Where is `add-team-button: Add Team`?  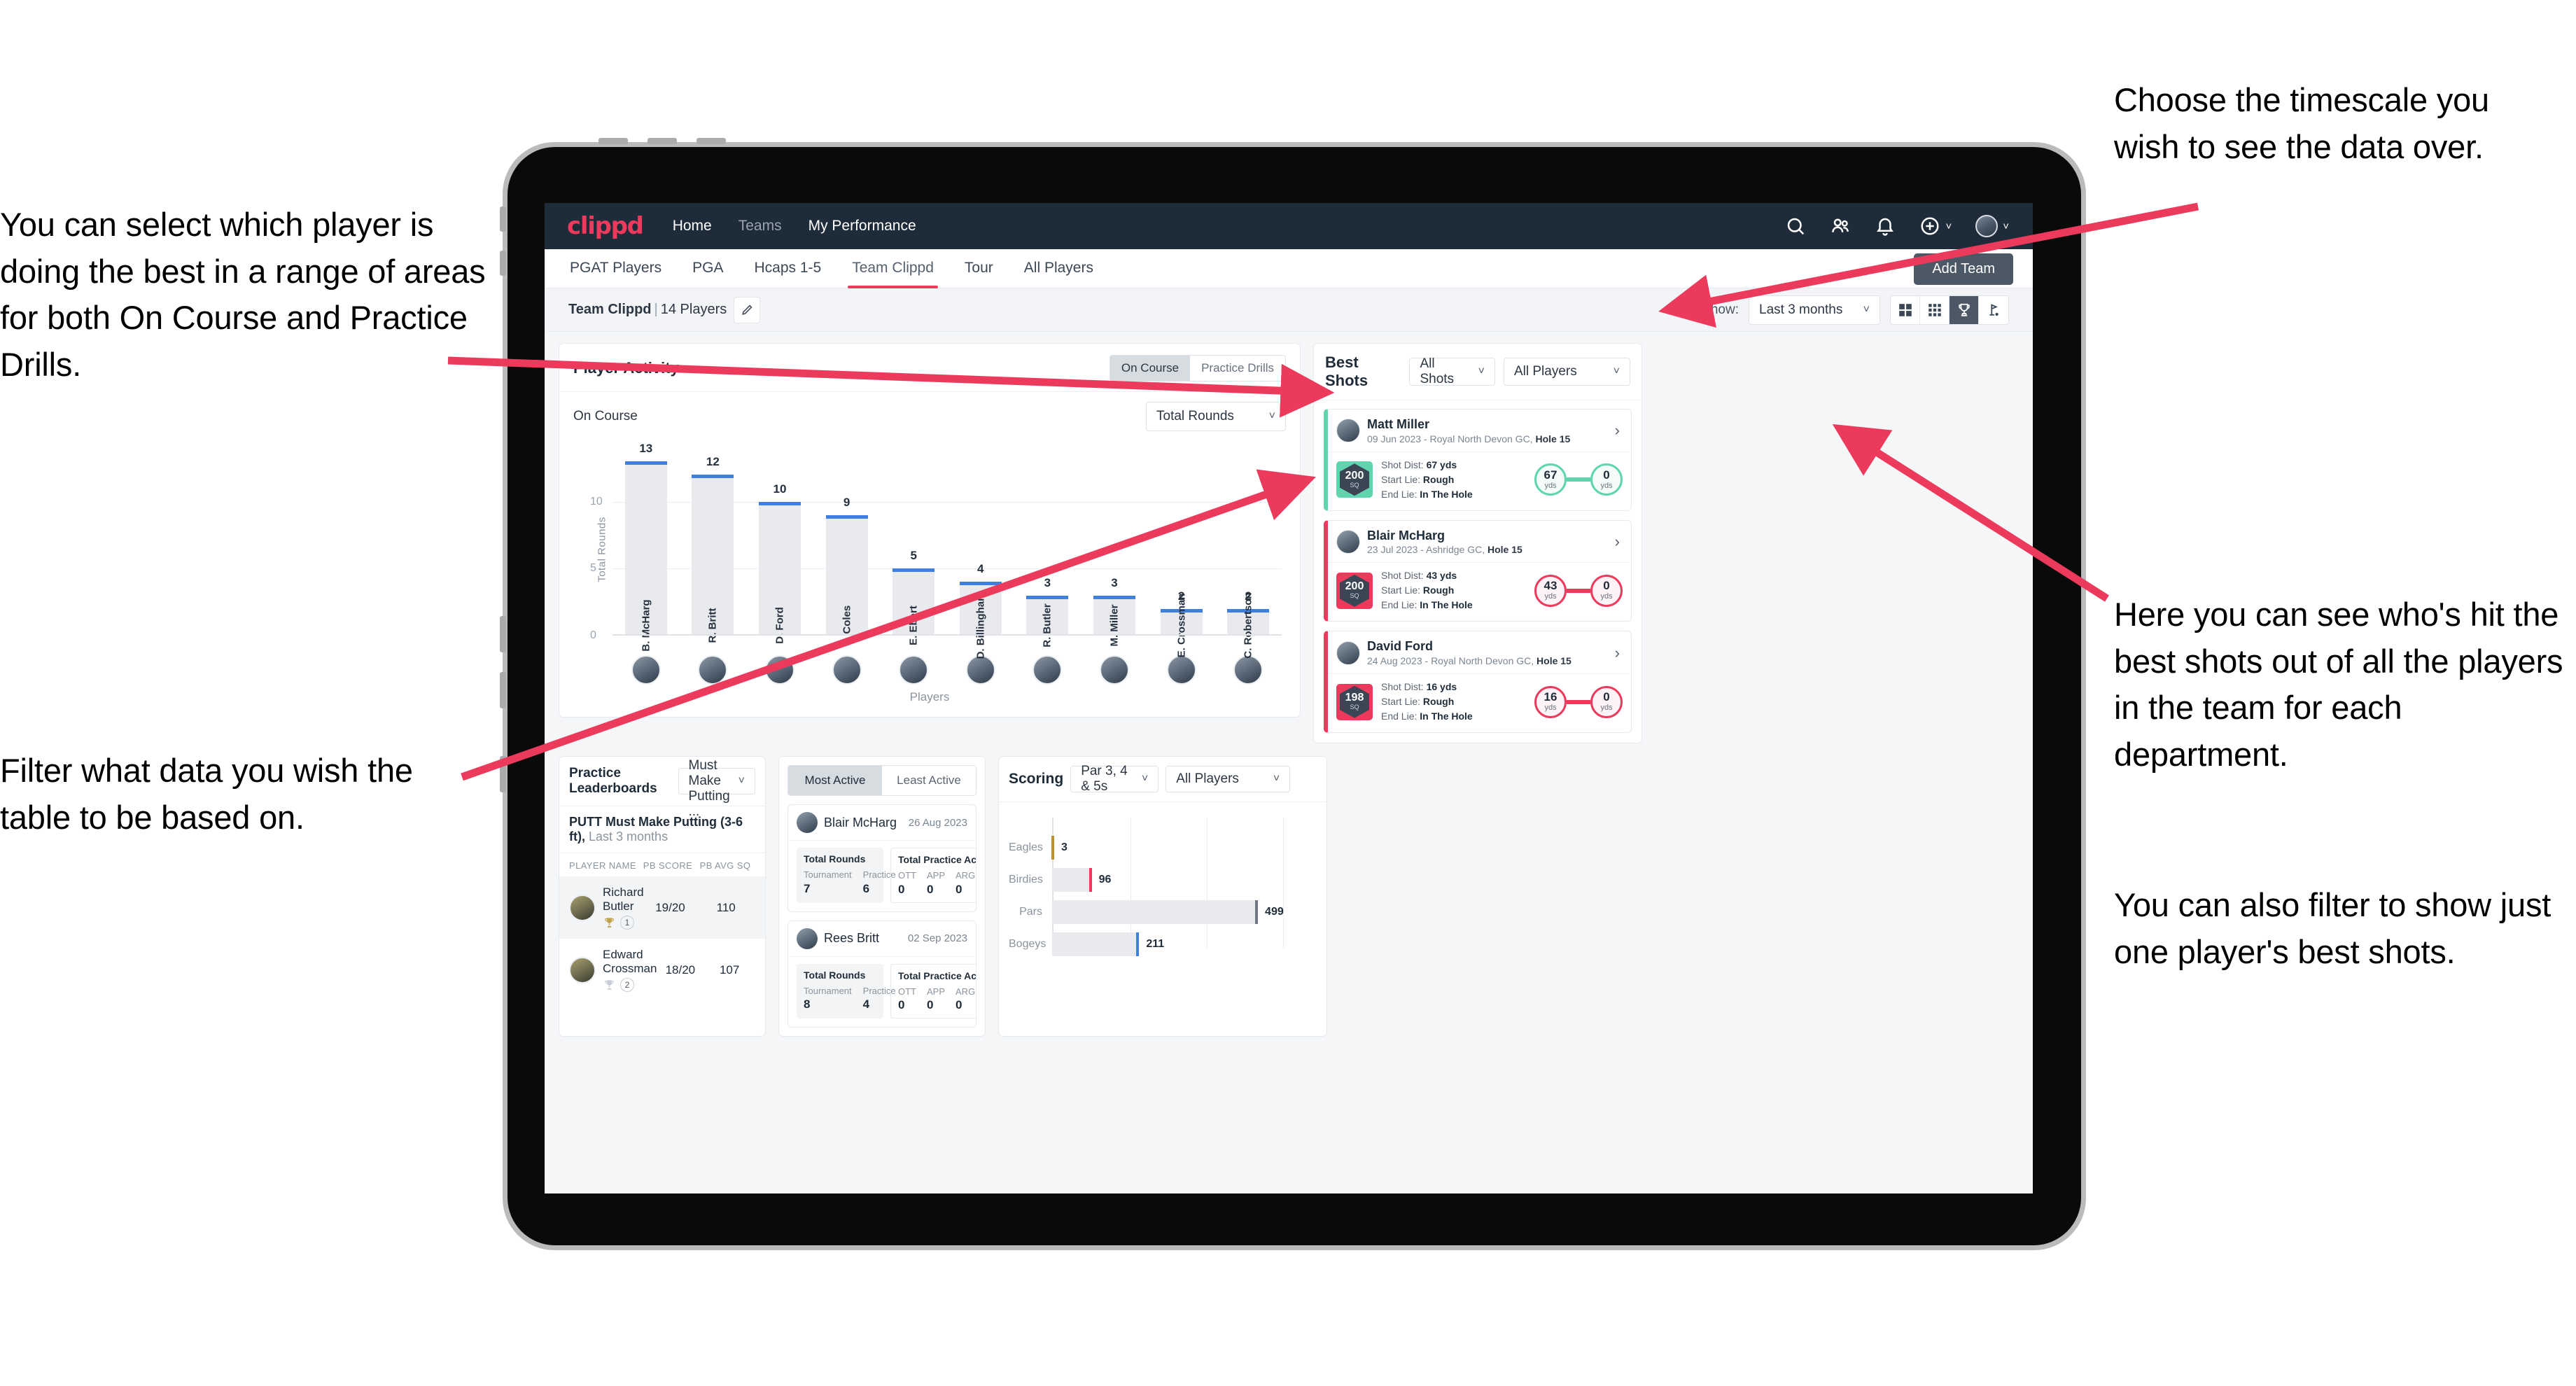
add-team-button: Add Team is located at coordinates (1963, 269).